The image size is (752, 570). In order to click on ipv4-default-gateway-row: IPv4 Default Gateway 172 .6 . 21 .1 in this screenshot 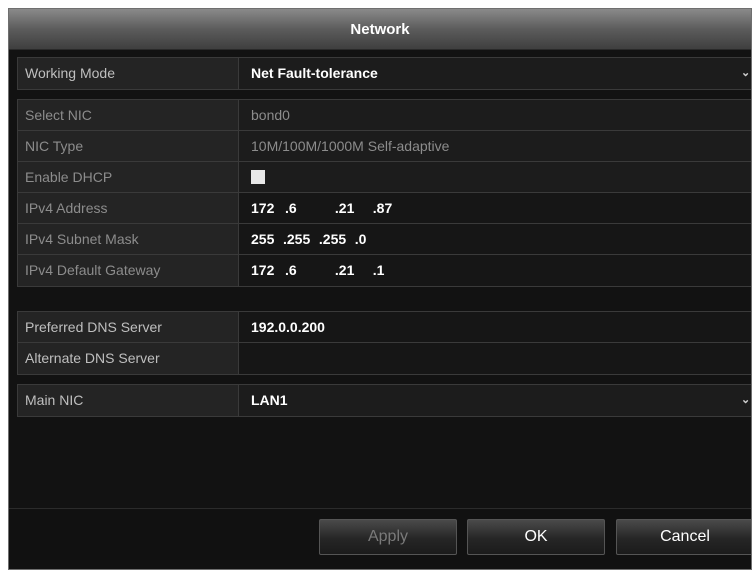, I will do `click(384, 270)`.